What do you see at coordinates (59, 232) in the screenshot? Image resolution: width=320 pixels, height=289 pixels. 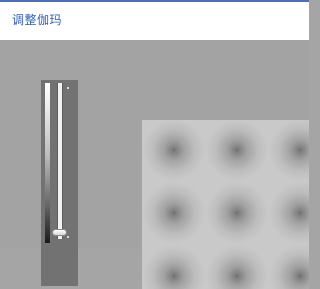 I see `gamma-slider-thumb` at bounding box center [59, 232].